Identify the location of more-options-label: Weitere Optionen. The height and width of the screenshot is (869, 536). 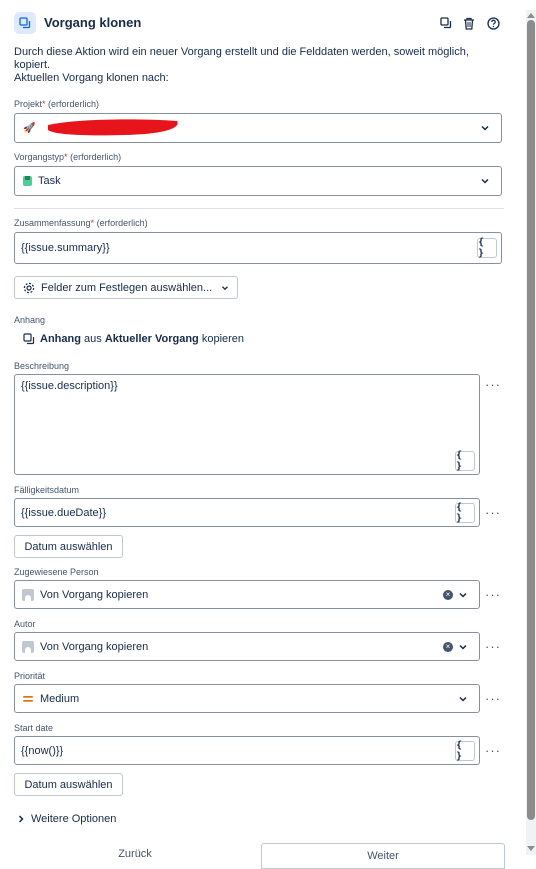
(74, 819).